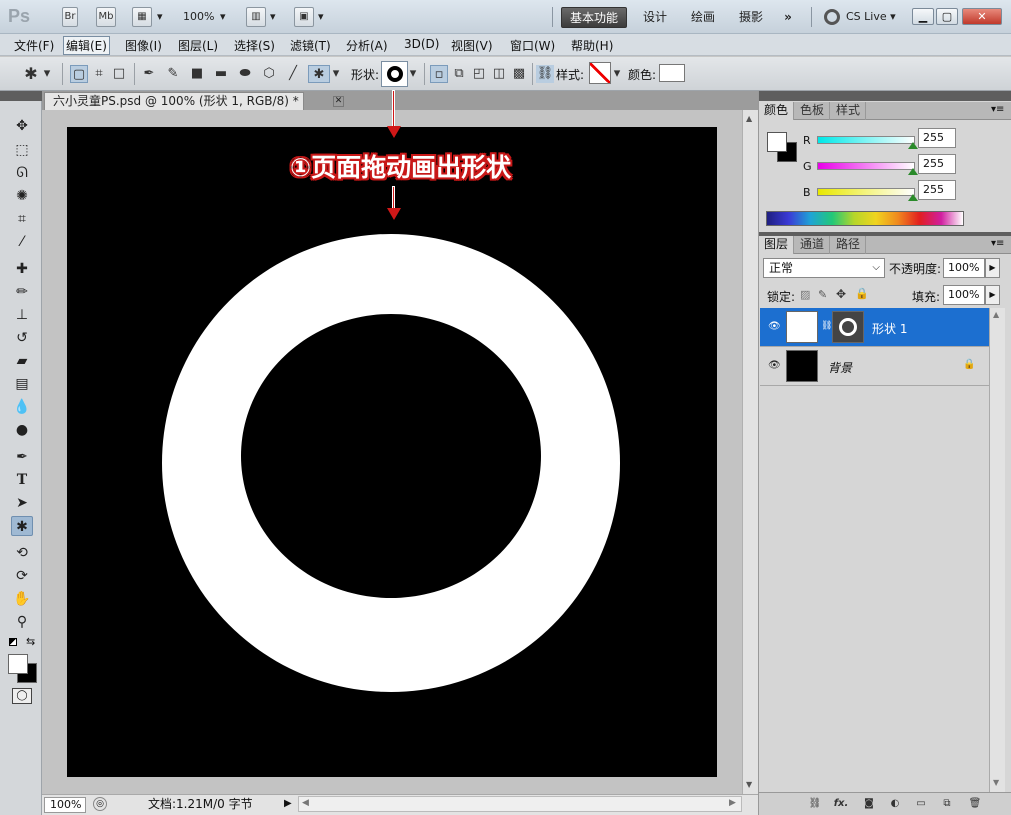 The width and height of the screenshot is (1011, 815). Describe the element at coordinates (992, 268) in the screenshot. I see `opacity-arrow-icon: ▶` at that location.